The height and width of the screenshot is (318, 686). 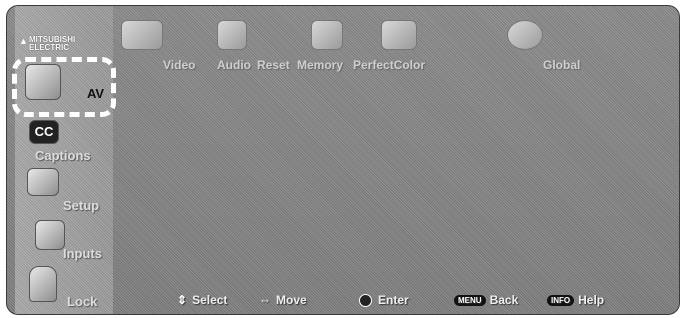 What do you see at coordinates (52, 43) in the screenshot?
I see `brand-logo: MITSUBISHI ELECTRIC` at bounding box center [52, 43].